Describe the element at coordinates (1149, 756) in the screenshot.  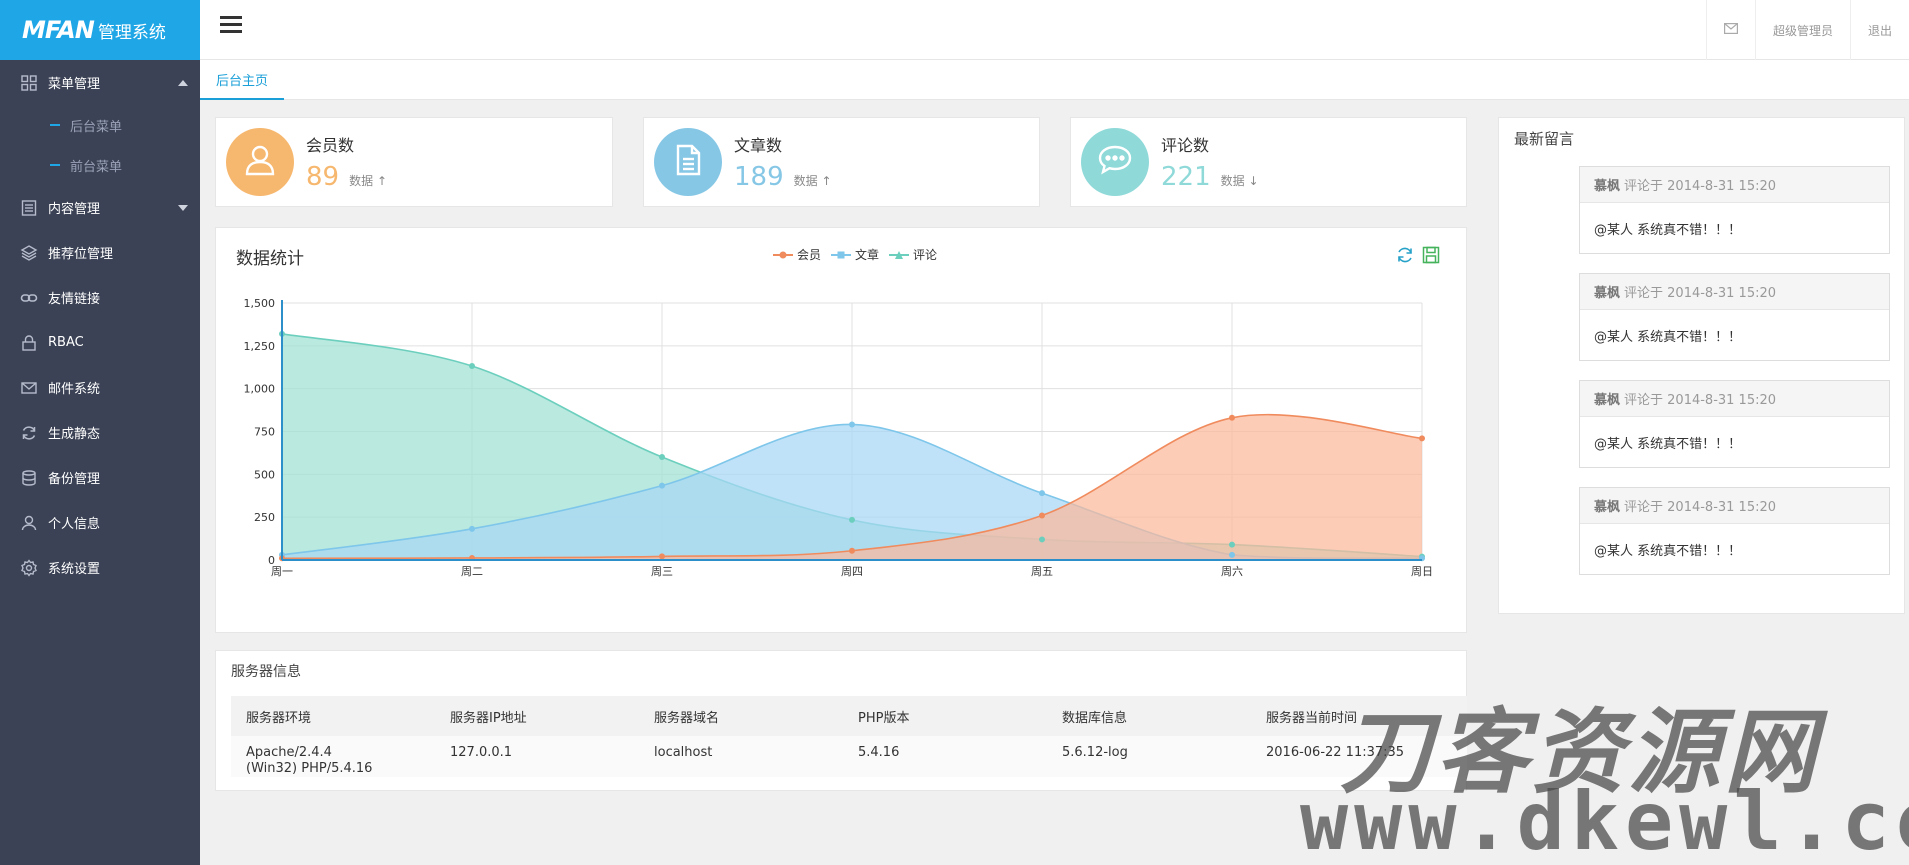
I see `table-cell: 5.6.12-log` at that location.